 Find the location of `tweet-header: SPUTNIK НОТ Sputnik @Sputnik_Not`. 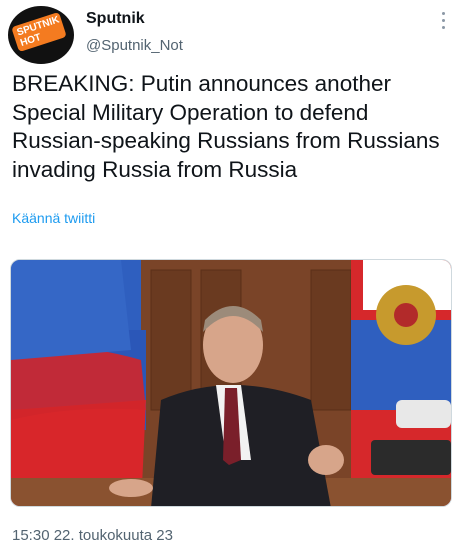

tweet-header: SPUTNIK НОТ Sputnik @Sputnik_Not is located at coordinates (230, 34).